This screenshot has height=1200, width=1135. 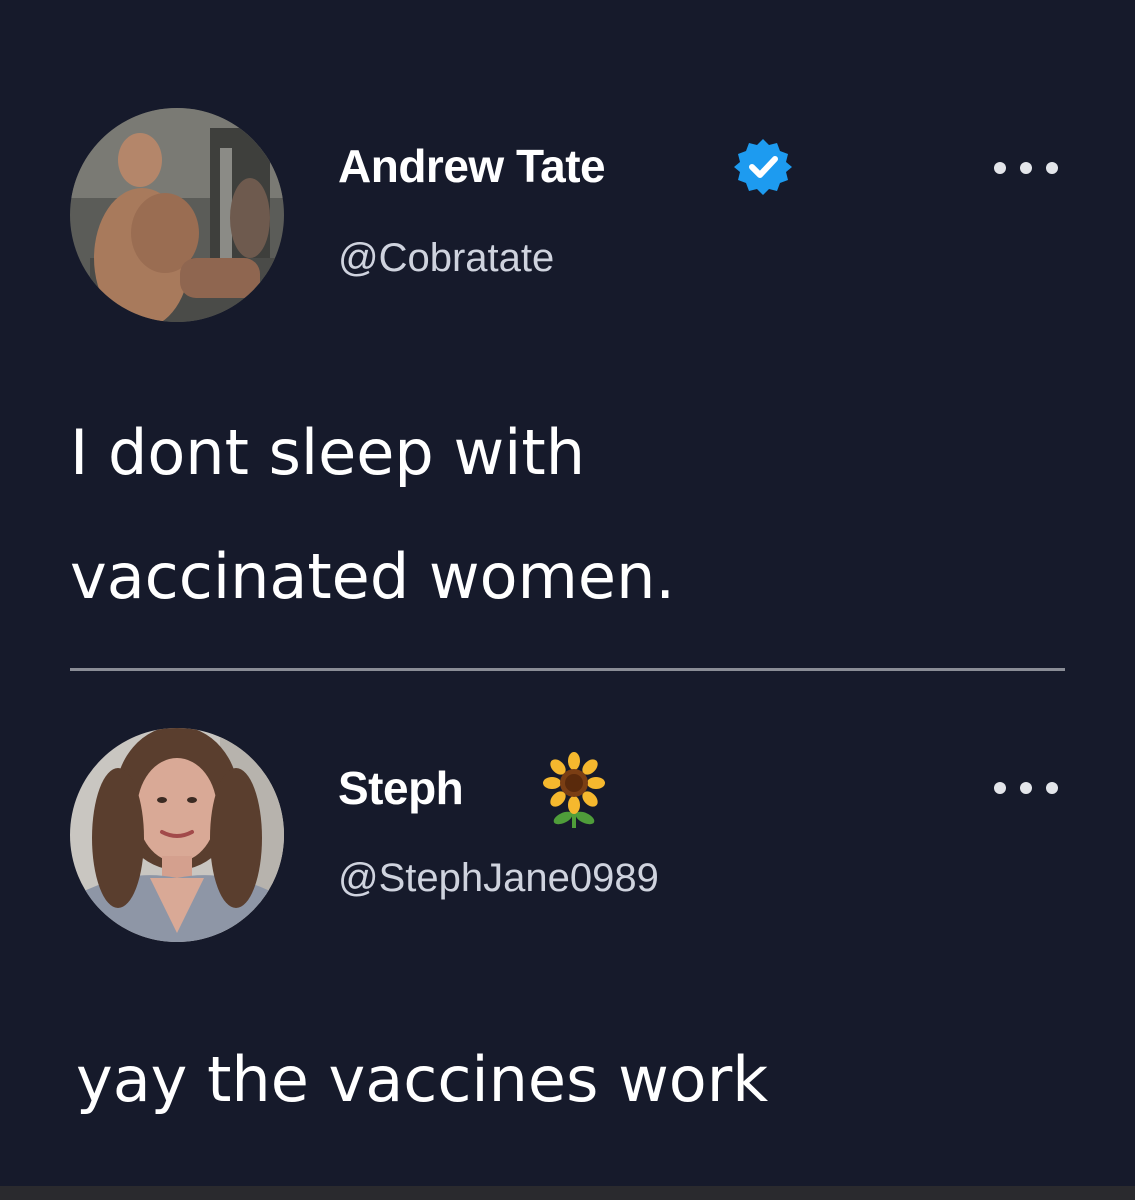 What do you see at coordinates (567, 1193) in the screenshot?
I see `bottom-edge` at bounding box center [567, 1193].